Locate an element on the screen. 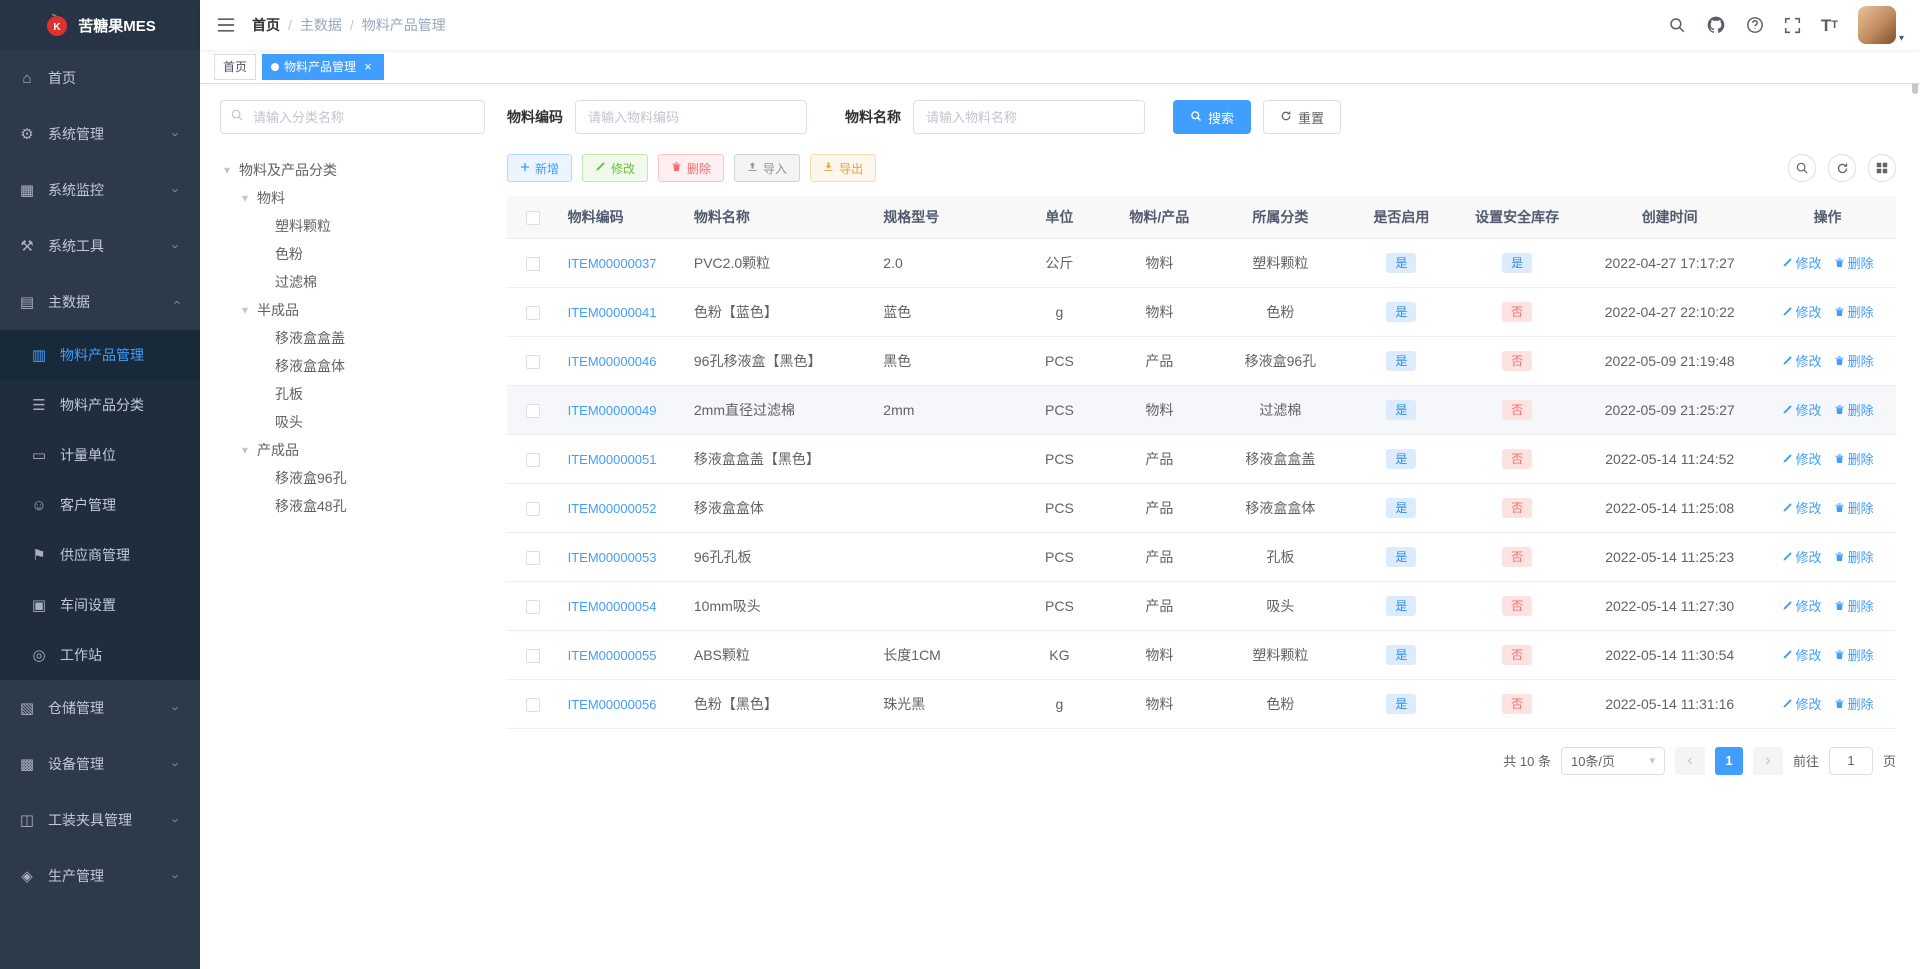  material-code-link: ITEM00000052 is located at coordinates (612, 508).